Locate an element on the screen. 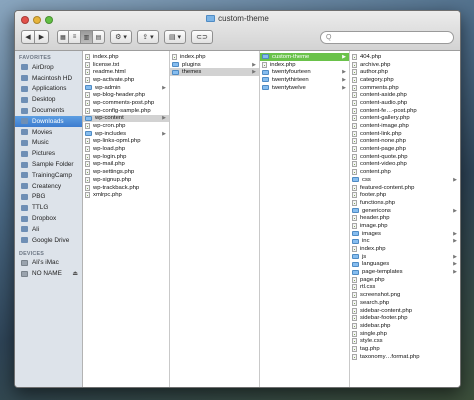 The width and height of the screenshot is (474, 400). file-row: page.php is located at coordinates (405, 280).